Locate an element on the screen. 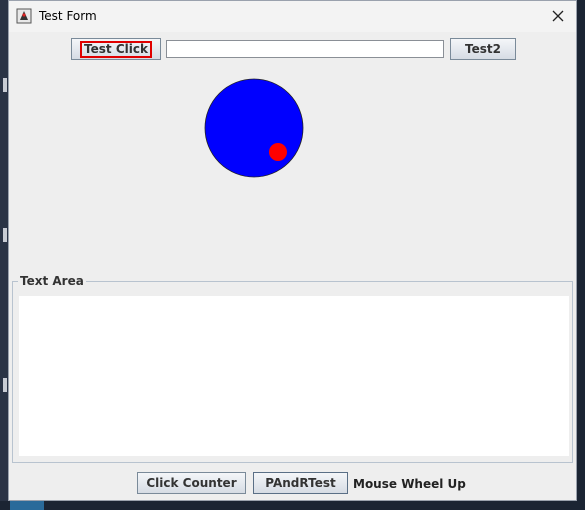 Image resolution: width=585 pixels, height=510 pixels. pandr-test-label: PAndRTest is located at coordinates (300, 483).